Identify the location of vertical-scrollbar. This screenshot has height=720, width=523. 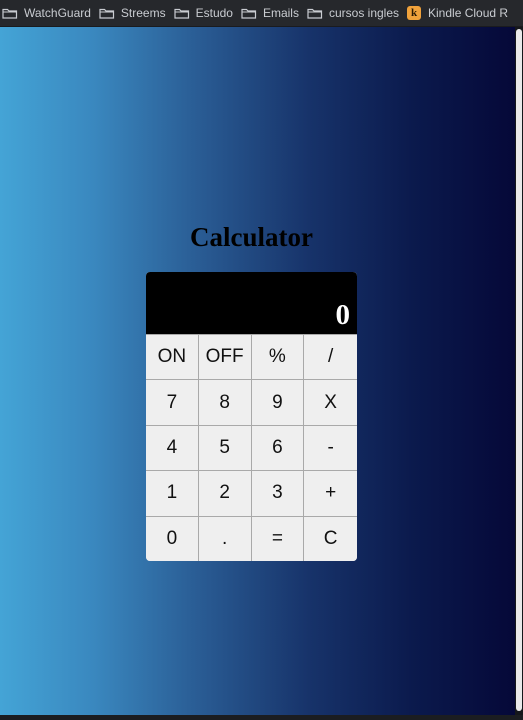
(519, 371).